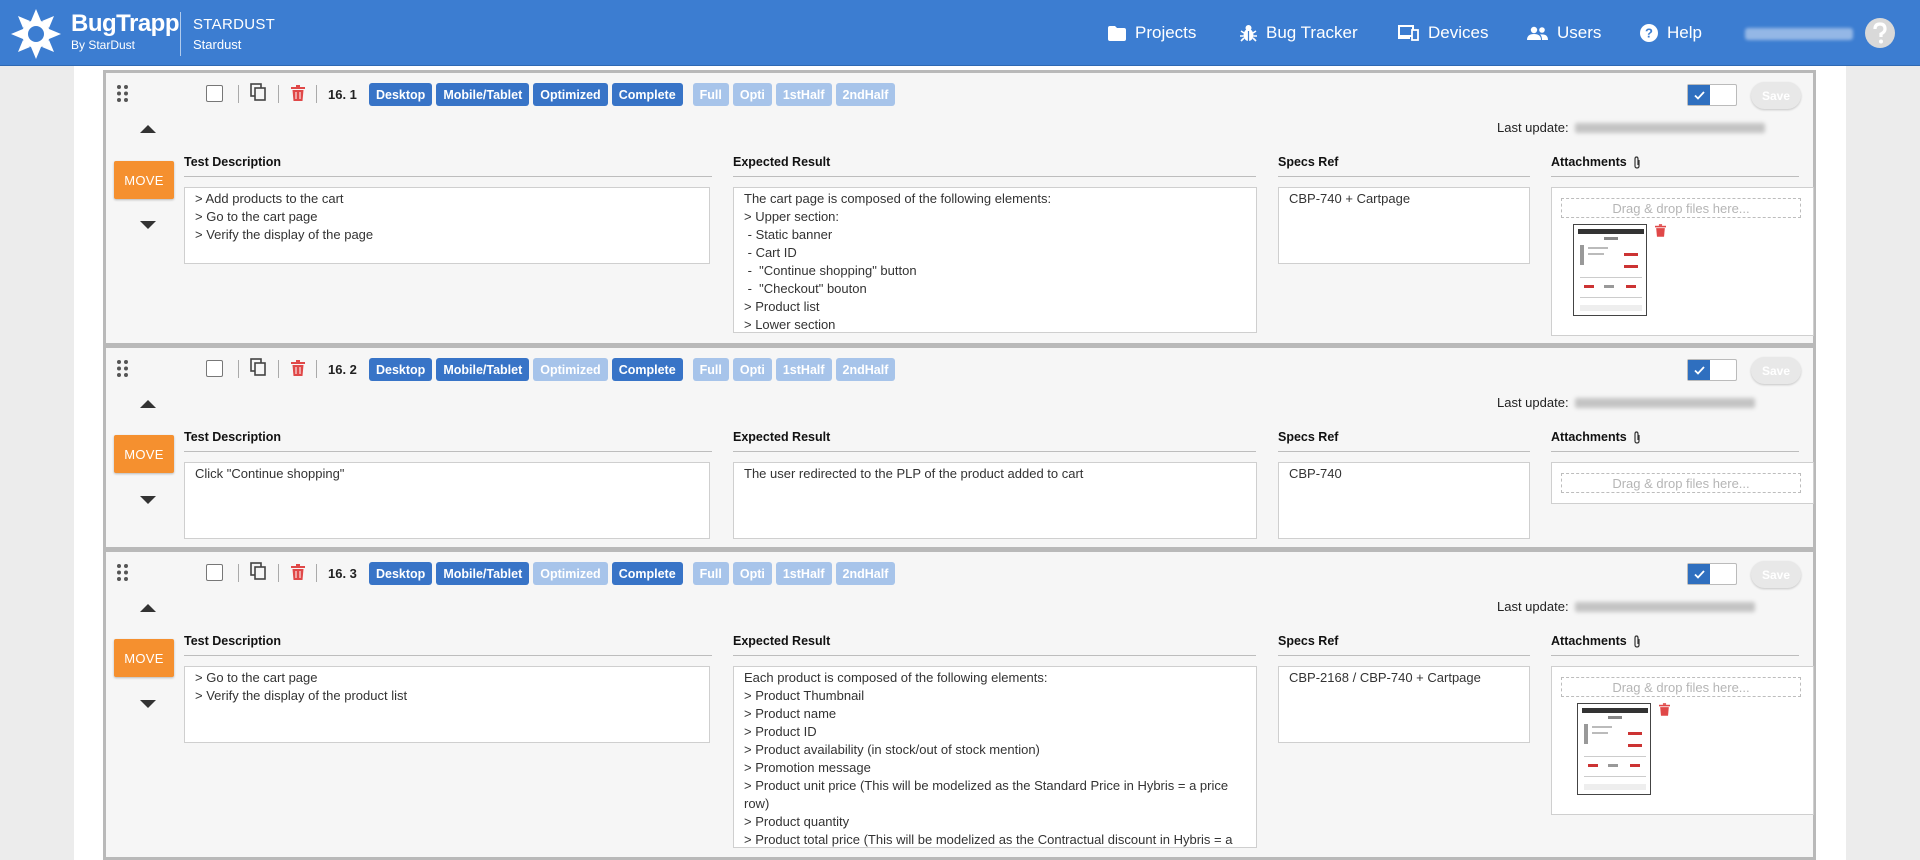  What do you see at coordinates (1299, 33) in the screenshot?
I see `nav-bug-tracker: Bug Tracker` at bounding box center [1299, 33].